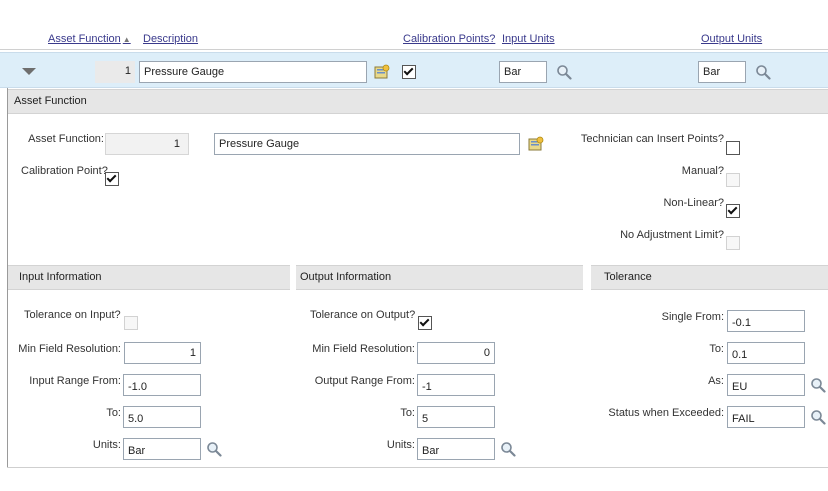  What do you see at coordinates (414, 15) in the screenshot?
I see `top-toolbar` at bounding box center [414, 15].